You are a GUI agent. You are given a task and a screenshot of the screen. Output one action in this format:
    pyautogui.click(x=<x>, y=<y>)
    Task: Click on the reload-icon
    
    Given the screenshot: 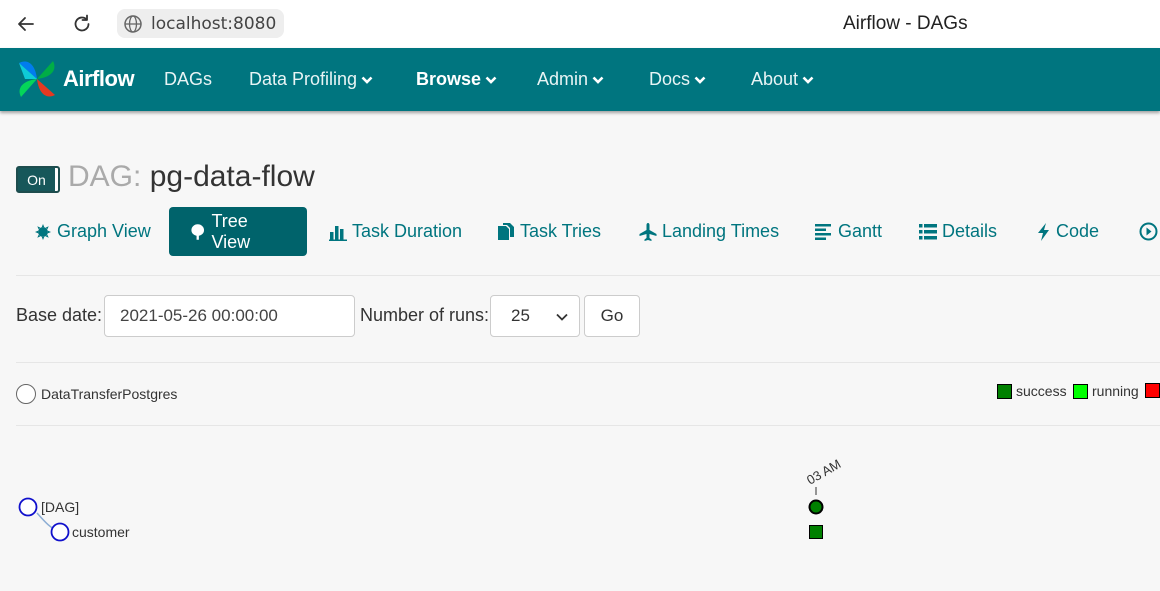 What is the action you would take?
    pyautogui.click(x=82, y=23)
    